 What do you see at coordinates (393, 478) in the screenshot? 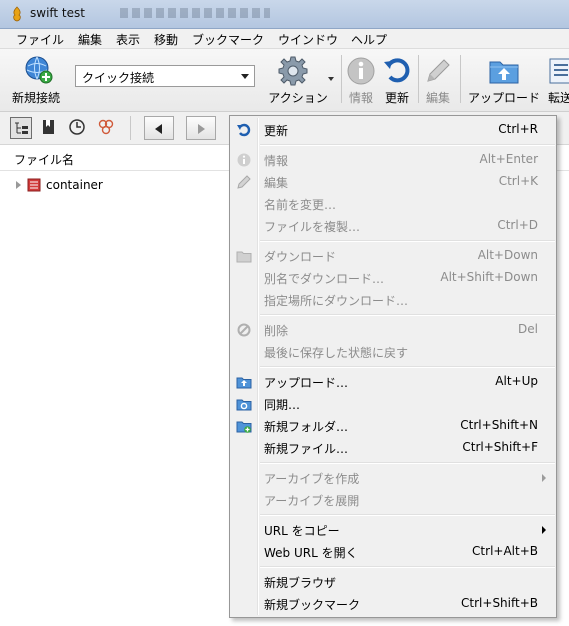
I see `menu-item-create-archive: アーカイブを作成` at bounding box center [393, 478].